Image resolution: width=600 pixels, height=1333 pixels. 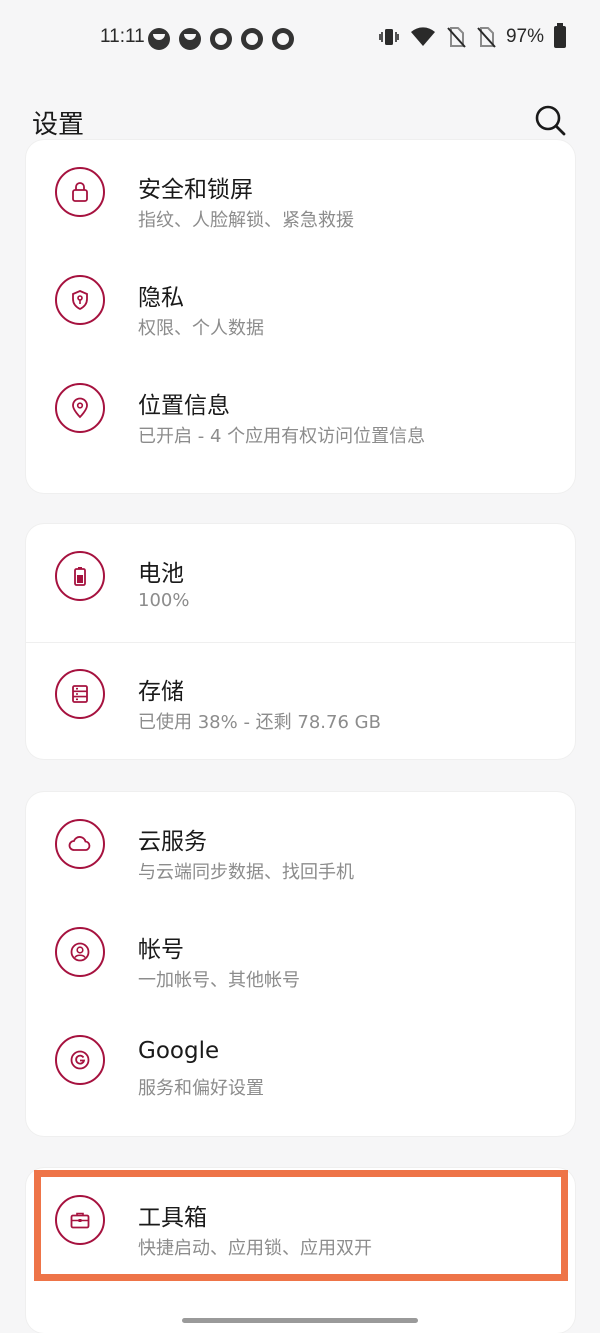 I want to click on google-icon, so click(x=80, y=1060).